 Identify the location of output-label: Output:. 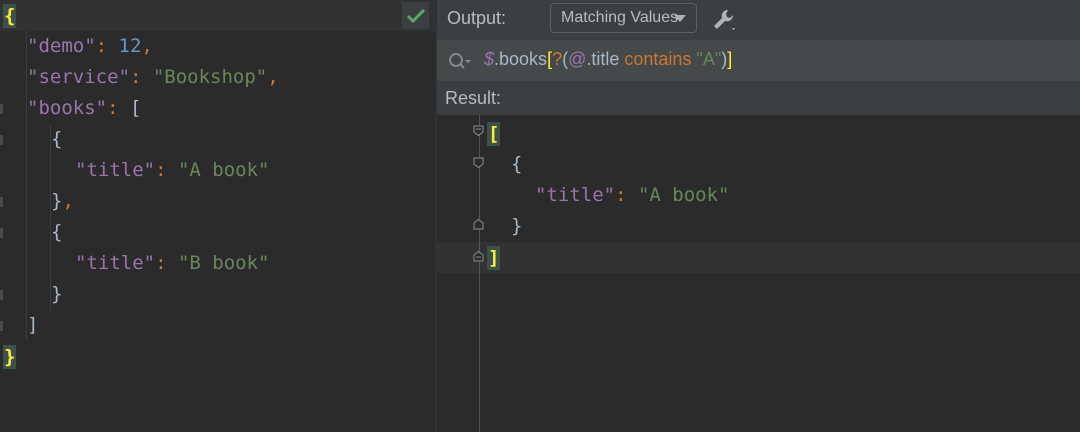
(477, 18).